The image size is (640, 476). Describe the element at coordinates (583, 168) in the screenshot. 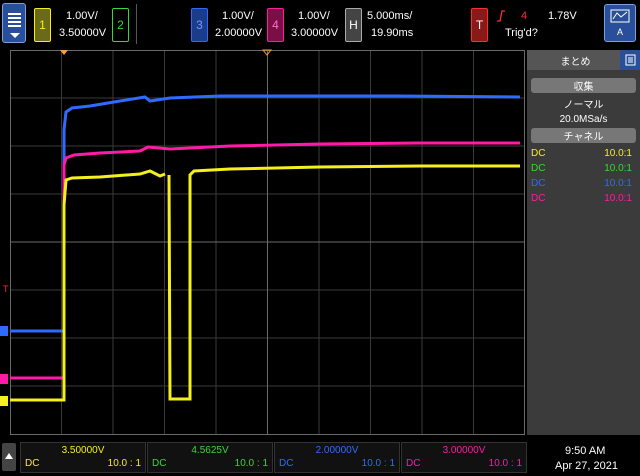

I see `channel-row-2: DC 10.0:1` at that location.